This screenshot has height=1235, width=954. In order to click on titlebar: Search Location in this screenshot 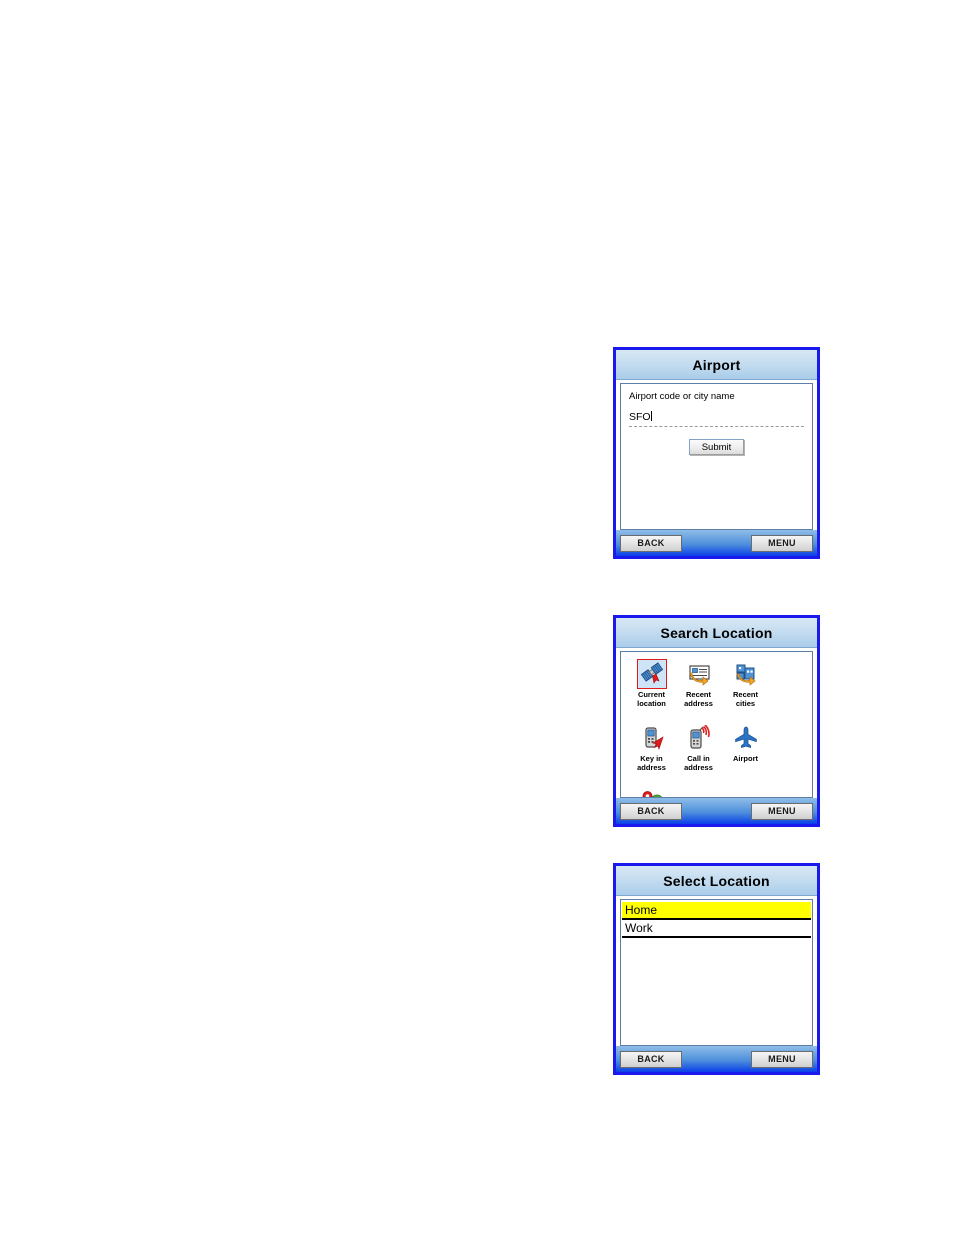, I will do `click(716, 633)`.